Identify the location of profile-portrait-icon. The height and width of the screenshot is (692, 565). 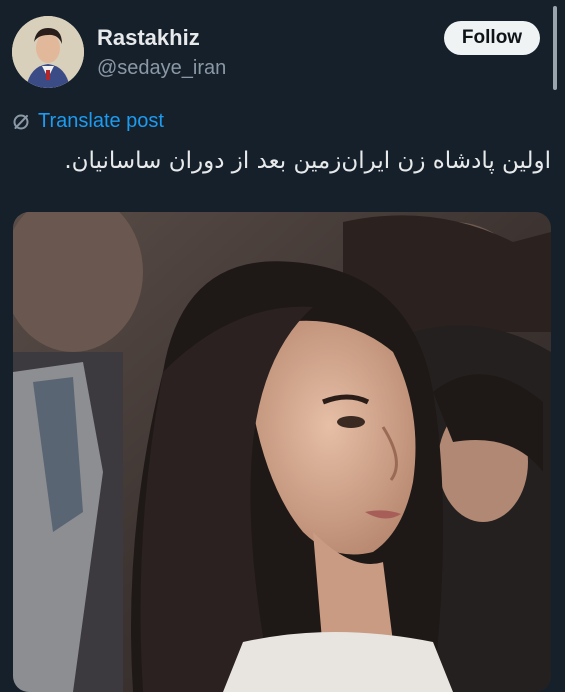
(48, 52).